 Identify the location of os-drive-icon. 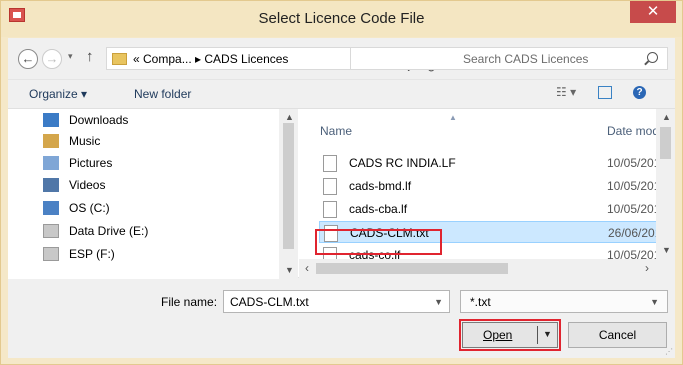
(51, 208).